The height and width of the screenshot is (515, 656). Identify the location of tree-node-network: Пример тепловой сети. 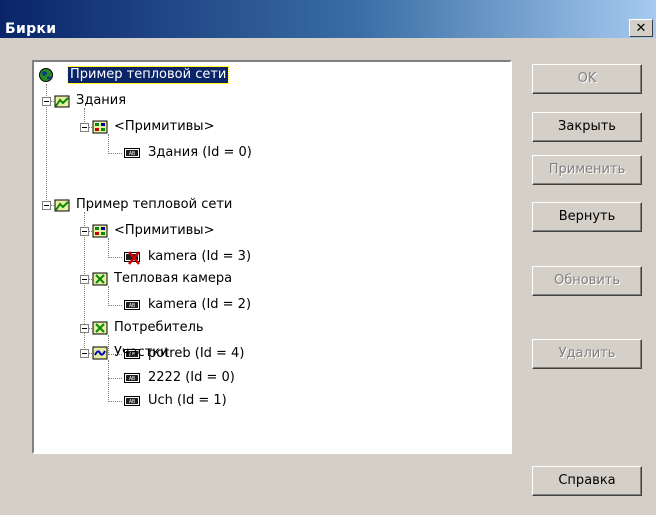
(154, 205).